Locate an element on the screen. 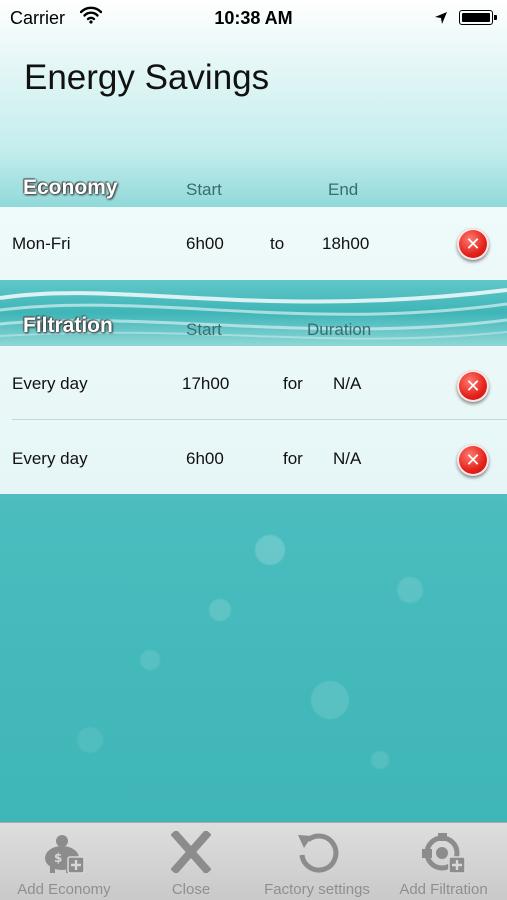  filtration-row-start: 17h00 is located at coordinates (206, 383).